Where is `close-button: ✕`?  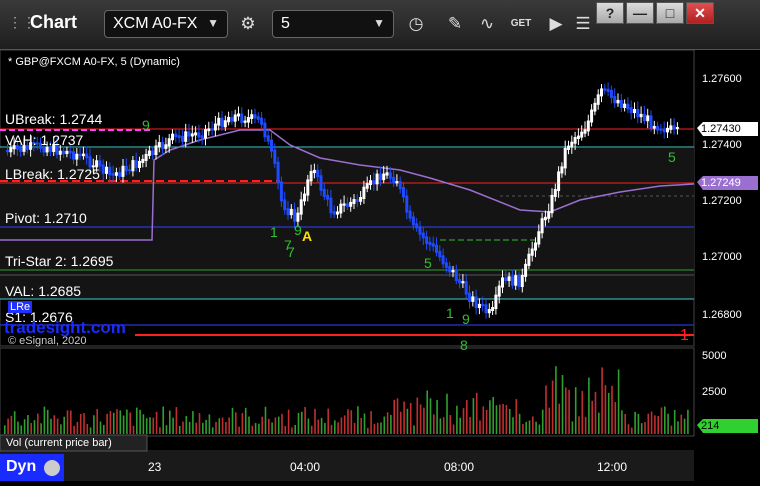 close-button: ✕ is located at coordinates (700, 13).